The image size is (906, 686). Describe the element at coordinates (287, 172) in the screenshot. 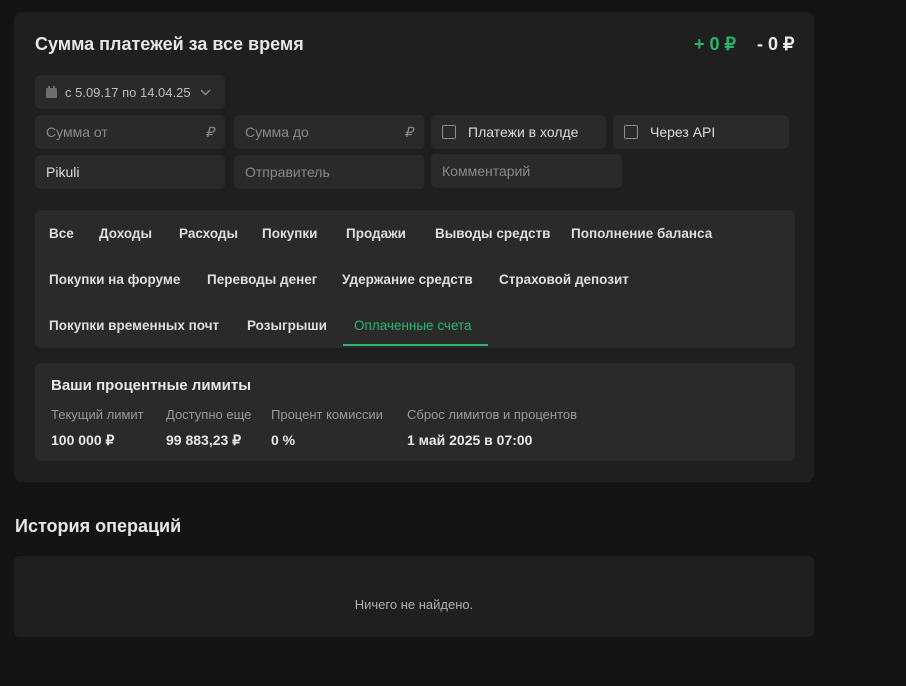

I see `sender-placeholder: Отправитель` at that location.